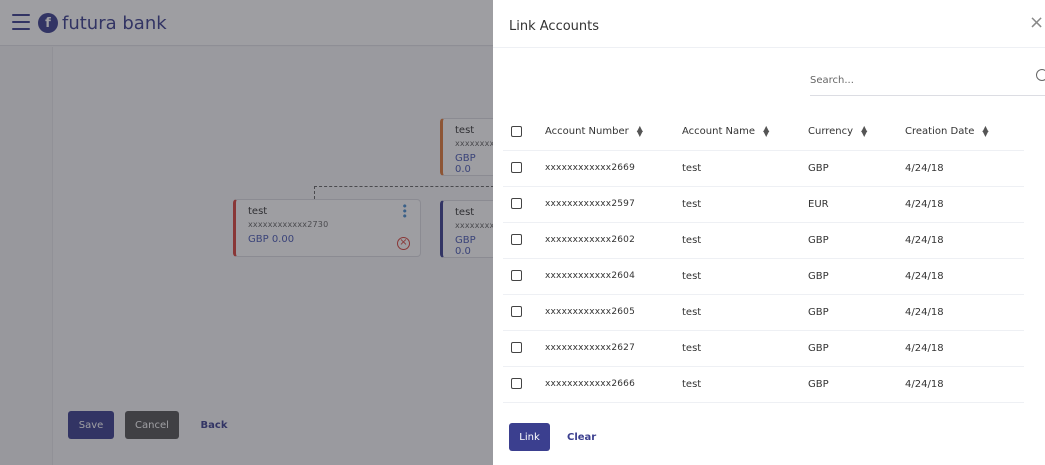 This screenshot has height=465, width=1045. Describe the element at coordinates (613, 312) in the screenshot. I see `account-number-cell: xxxxxxxxxxxx2605` at that location.